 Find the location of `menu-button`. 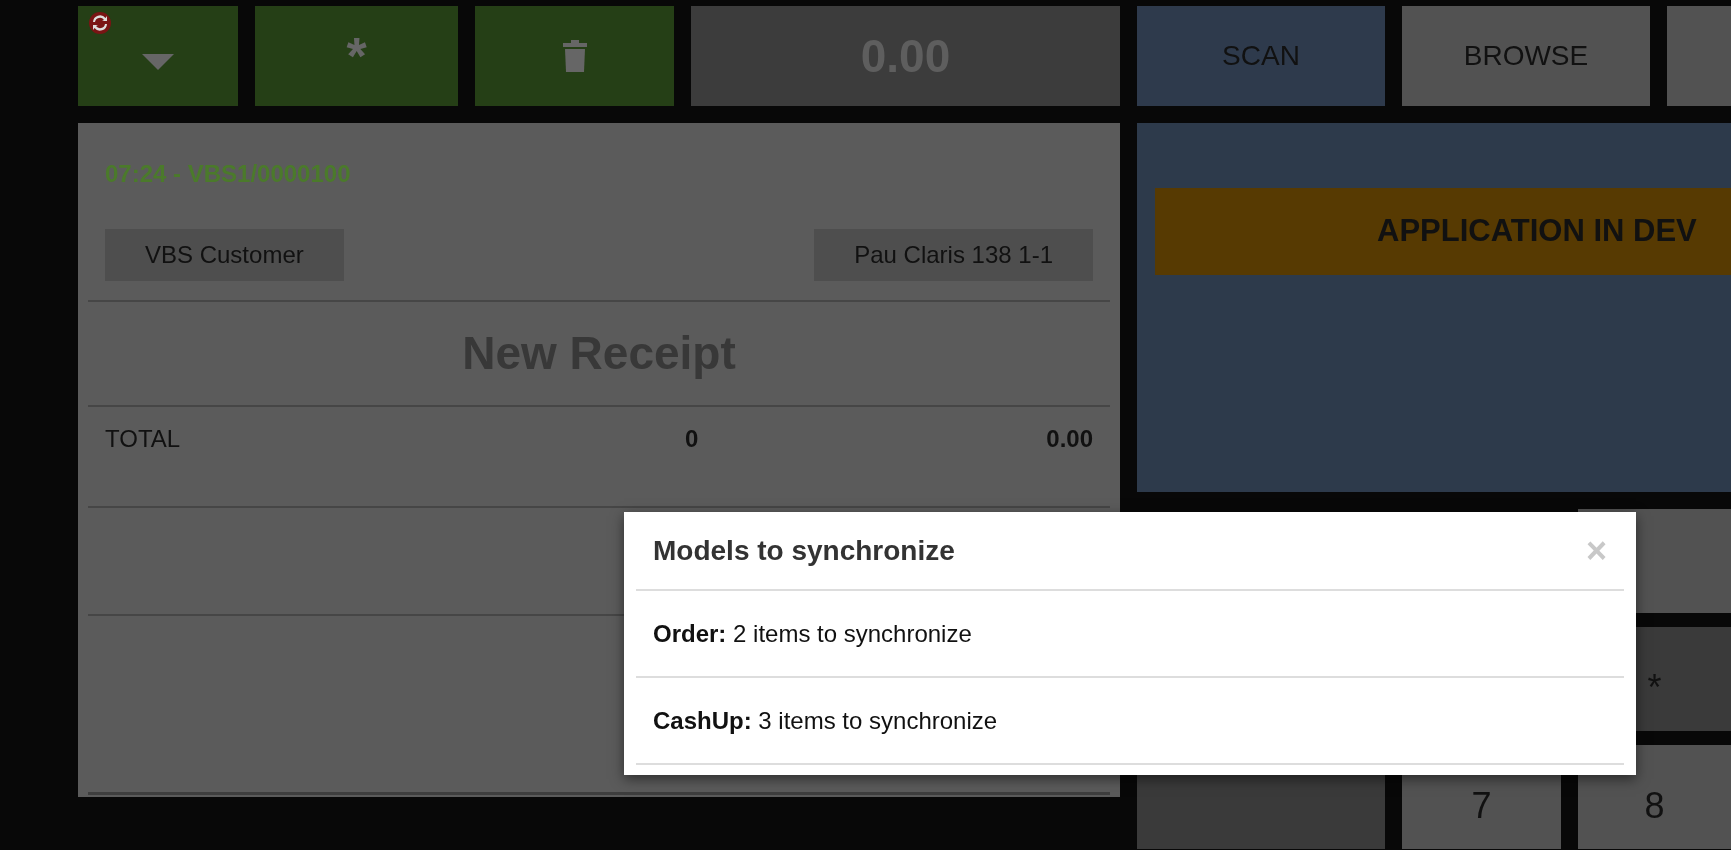

menu-button is located at coordinates (158, 56).